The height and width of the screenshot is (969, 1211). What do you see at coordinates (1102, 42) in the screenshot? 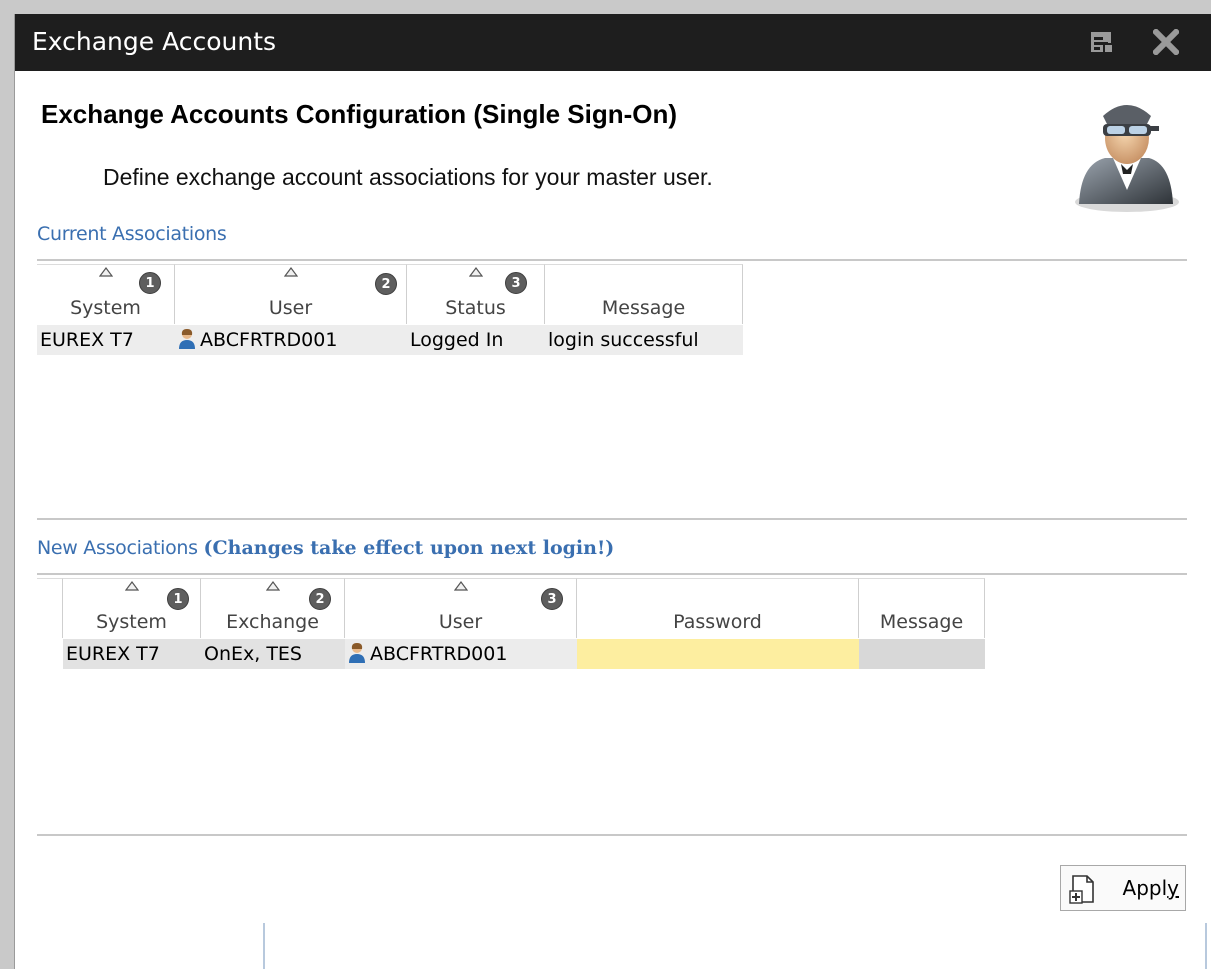
I see `restore-window-icon` at bounding box center [1102, 42].